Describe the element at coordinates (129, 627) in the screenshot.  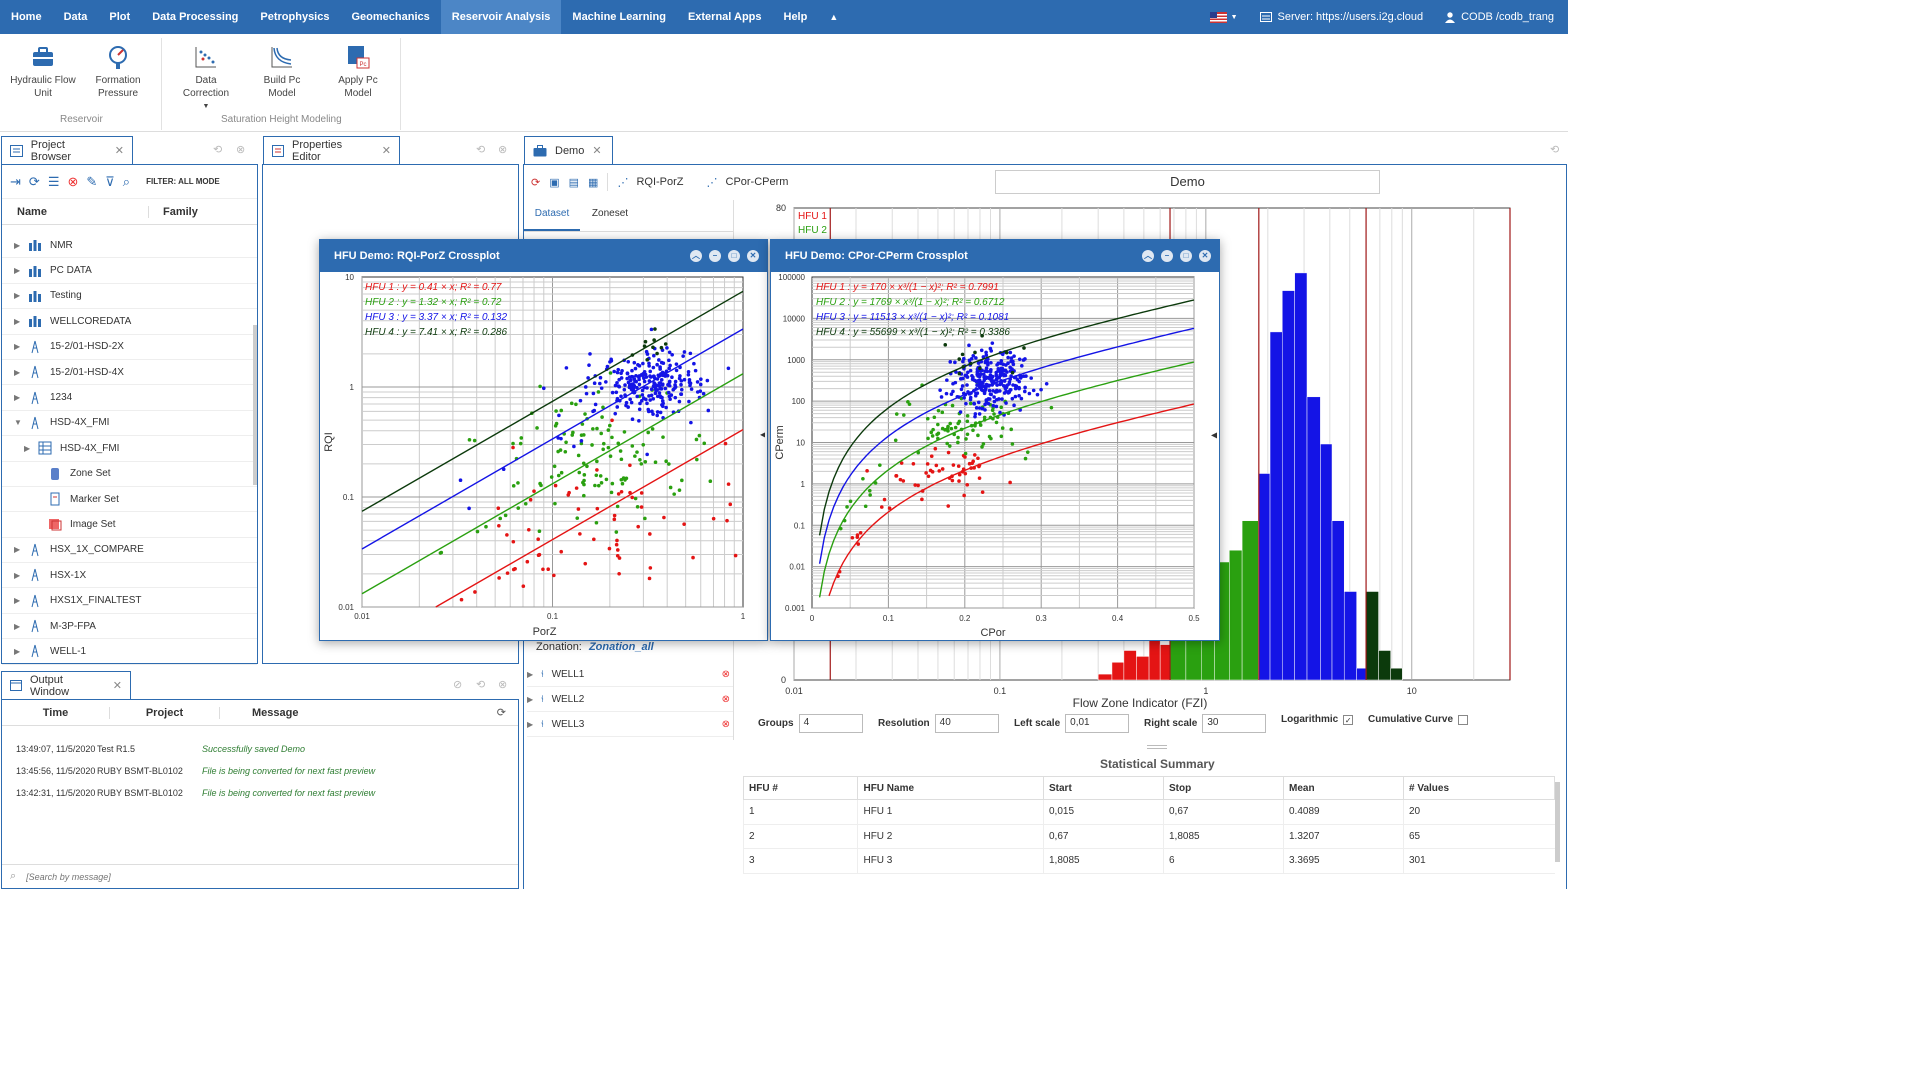
I see `tree-item: ▶ M-3P-FPA` at that location.